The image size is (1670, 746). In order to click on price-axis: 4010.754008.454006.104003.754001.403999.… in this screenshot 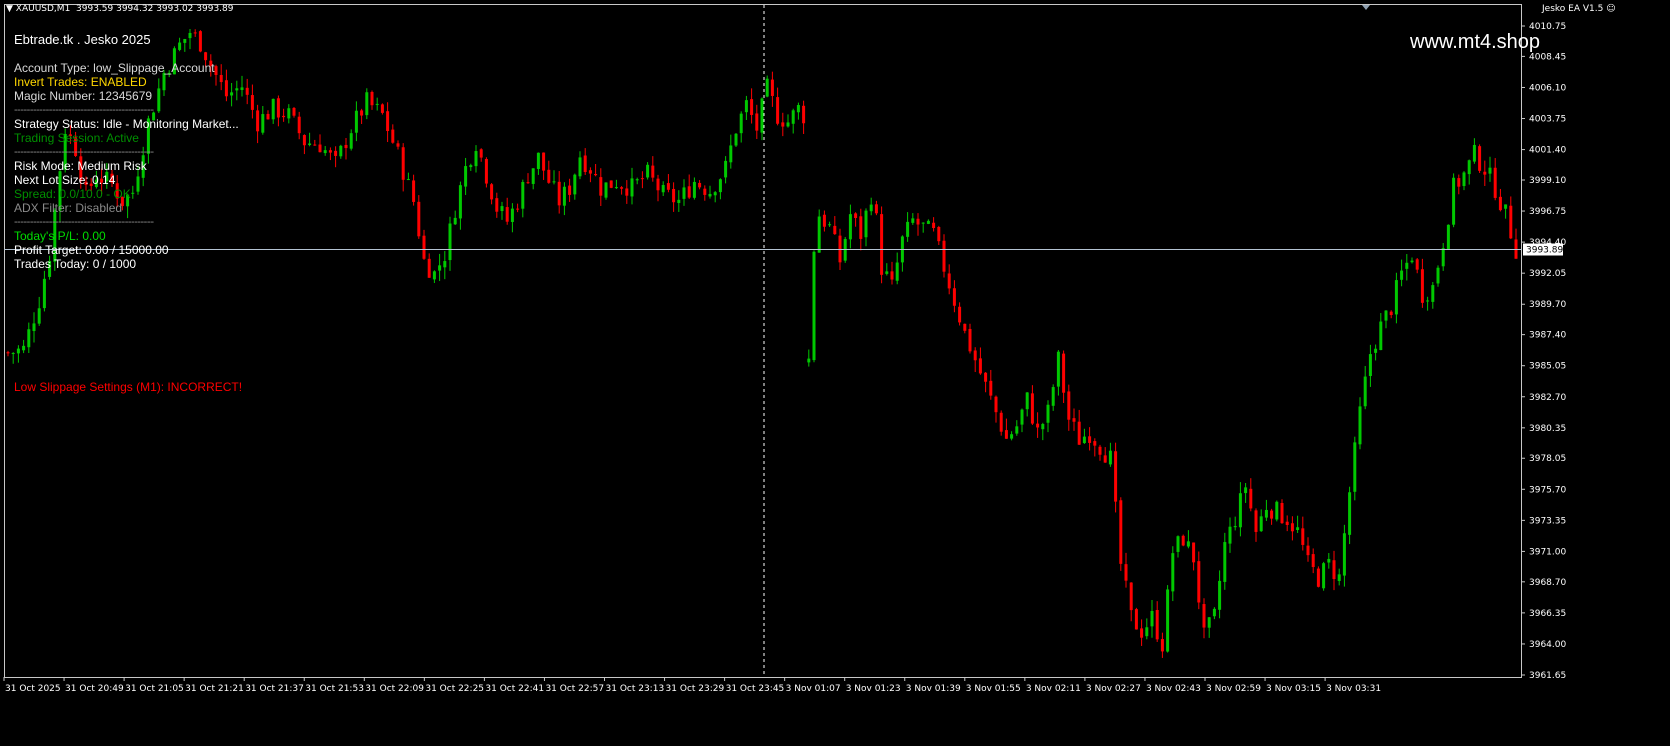, I will do `click(1543, 351)`.